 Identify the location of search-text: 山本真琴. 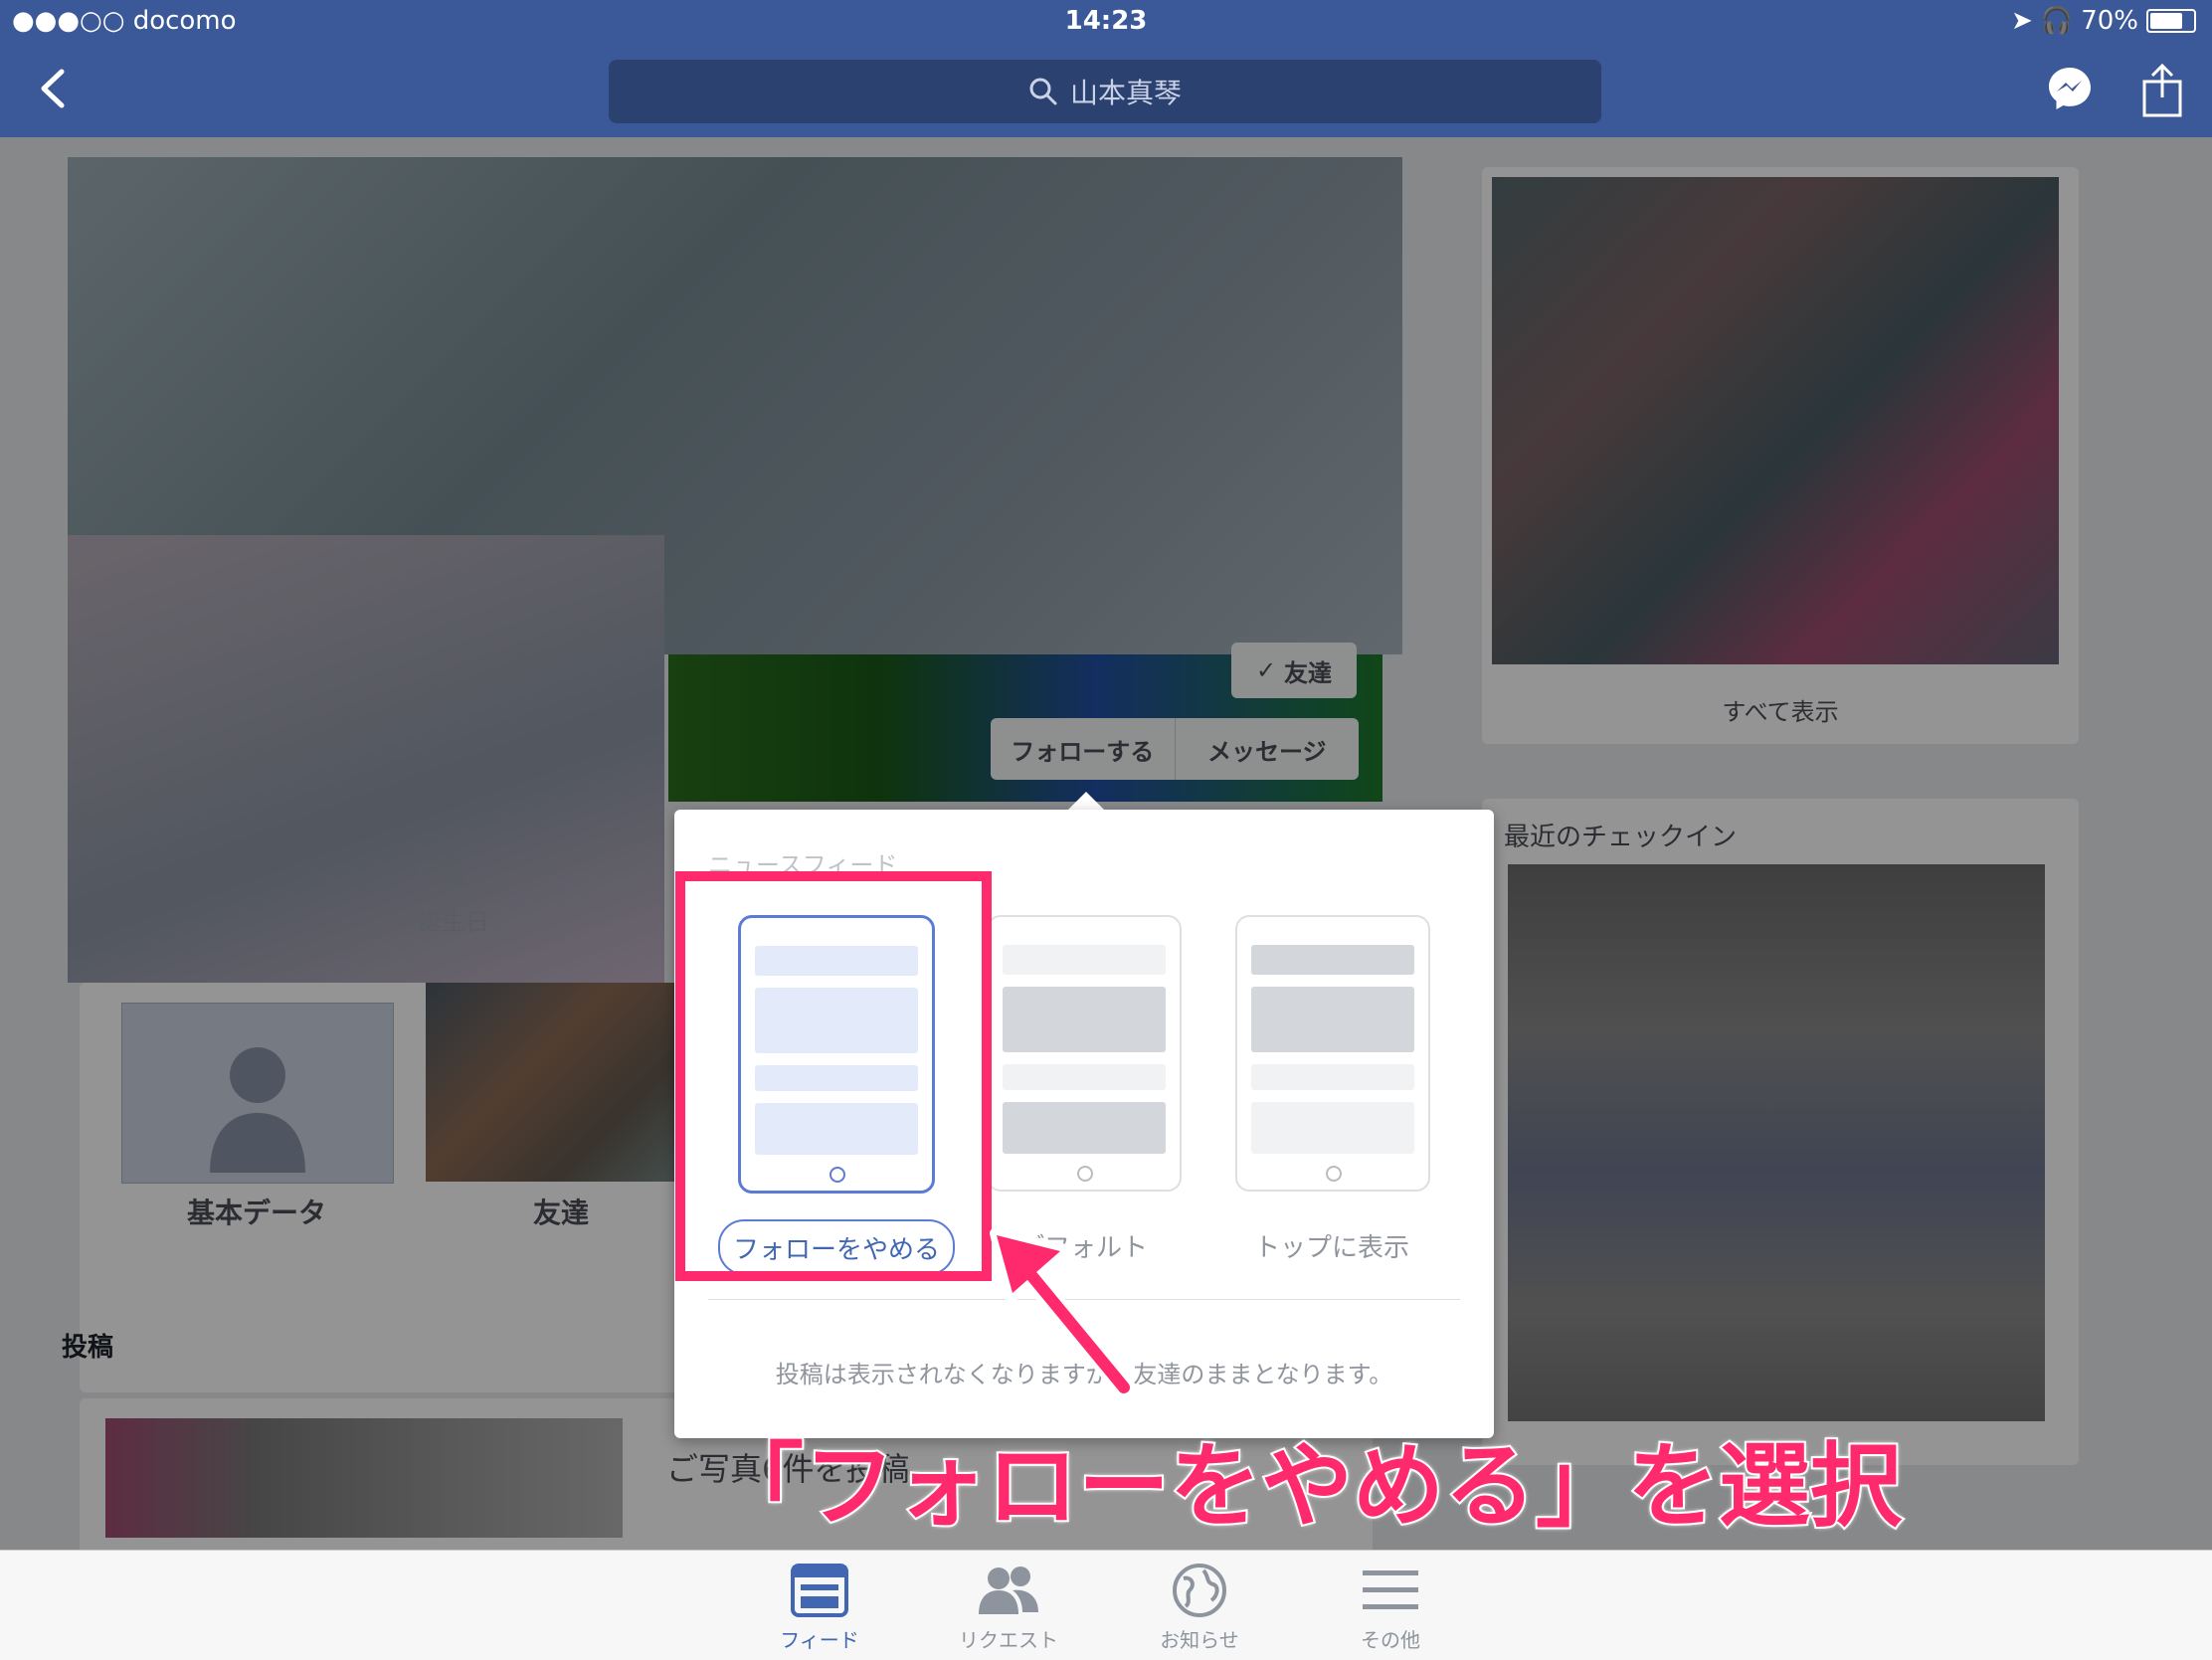
(1125, 93).